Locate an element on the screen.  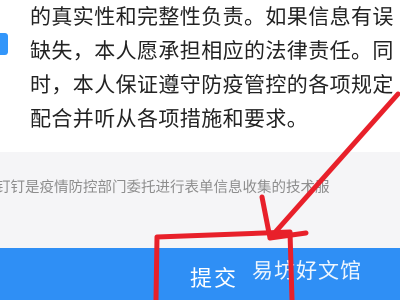
declaration-line-4: 配合并听从各项措施和要求。 is located at coordinates (169, 119).